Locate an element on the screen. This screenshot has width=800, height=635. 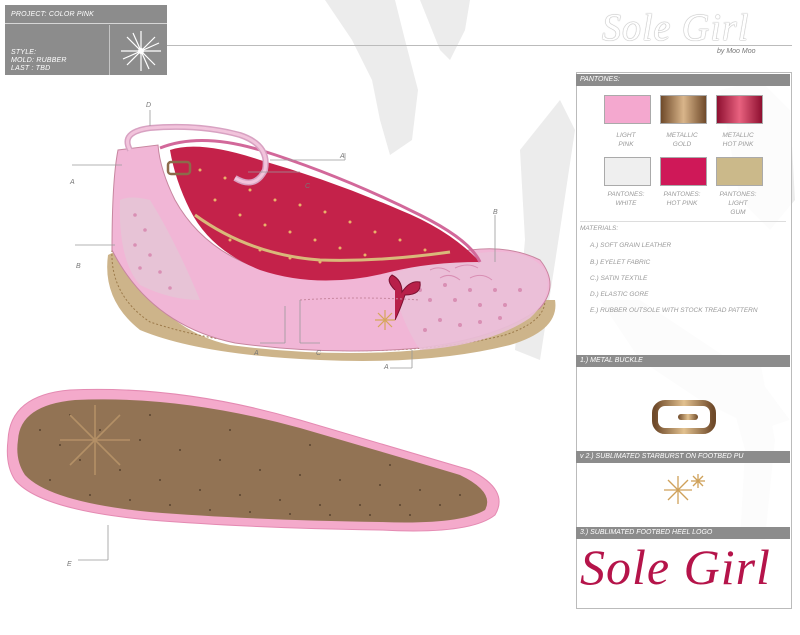
material-item: C.) SATIN TEXTILE is located at coordinates (619, 278).